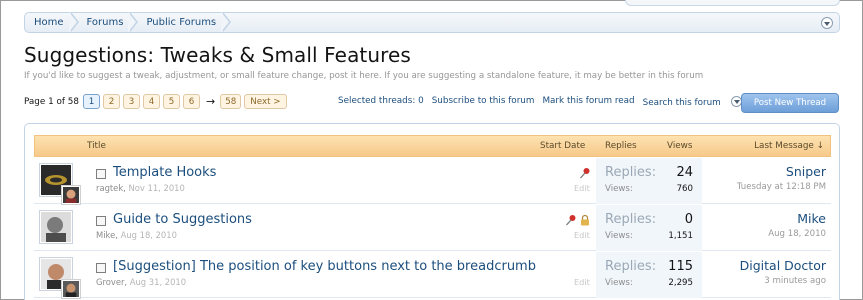  I want to click on page-link-2: 2, so click(111, 101).